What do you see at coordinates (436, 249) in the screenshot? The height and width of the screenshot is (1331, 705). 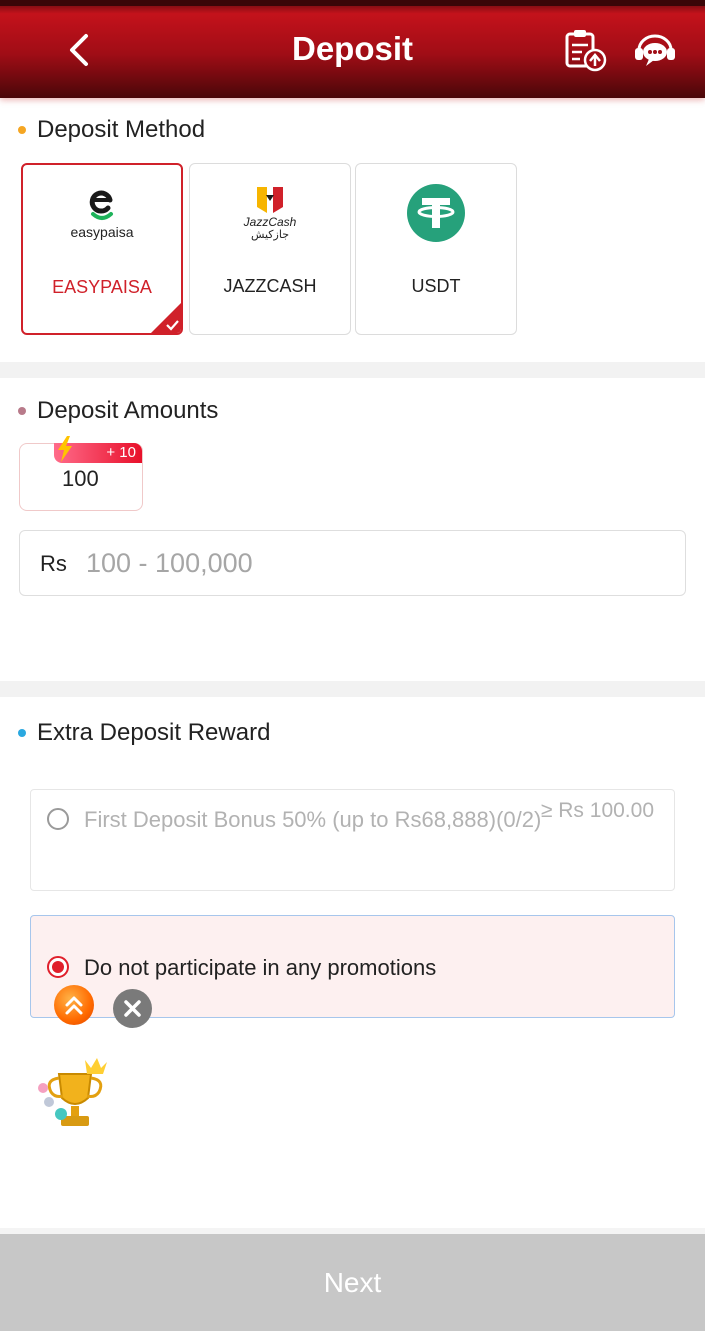 I see `method-usdt: USDT` at bounding box center [436, 249].